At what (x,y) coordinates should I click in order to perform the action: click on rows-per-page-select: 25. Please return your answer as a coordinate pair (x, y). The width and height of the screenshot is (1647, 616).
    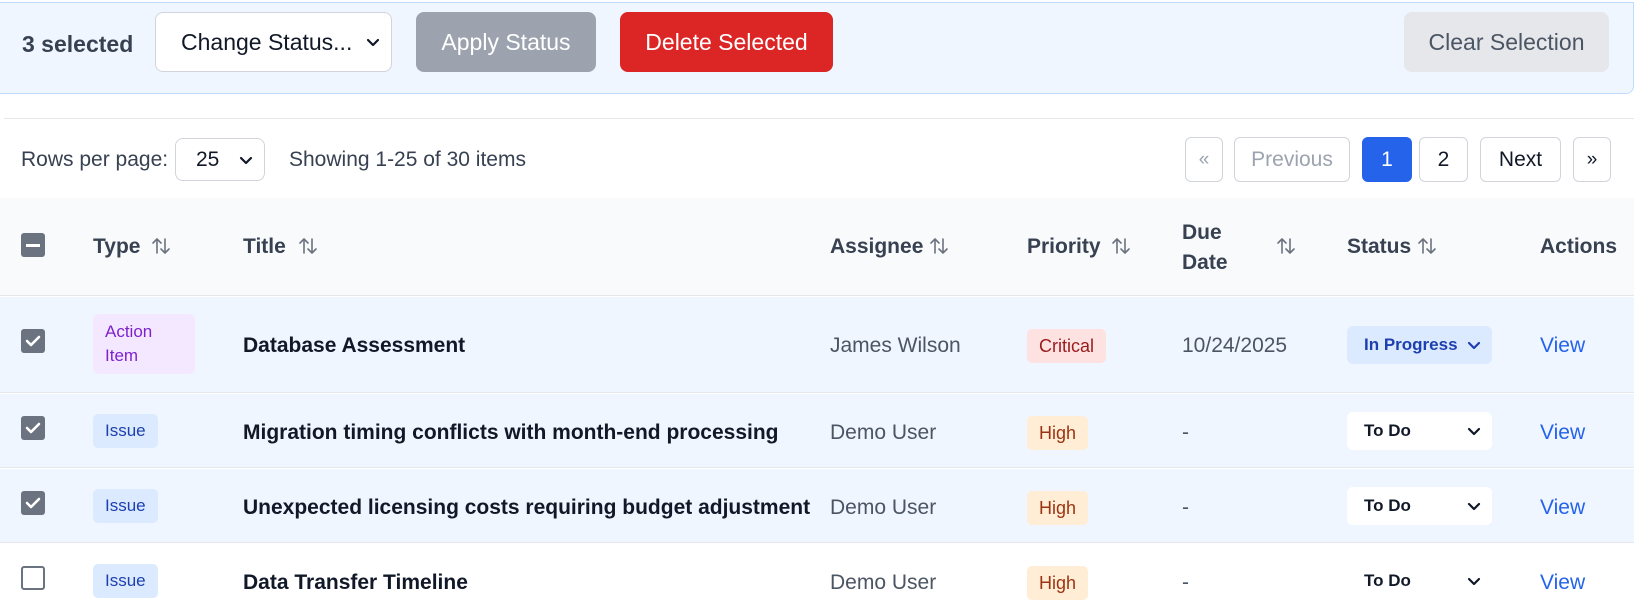
    Looking at the image, I should click on (220, 159).